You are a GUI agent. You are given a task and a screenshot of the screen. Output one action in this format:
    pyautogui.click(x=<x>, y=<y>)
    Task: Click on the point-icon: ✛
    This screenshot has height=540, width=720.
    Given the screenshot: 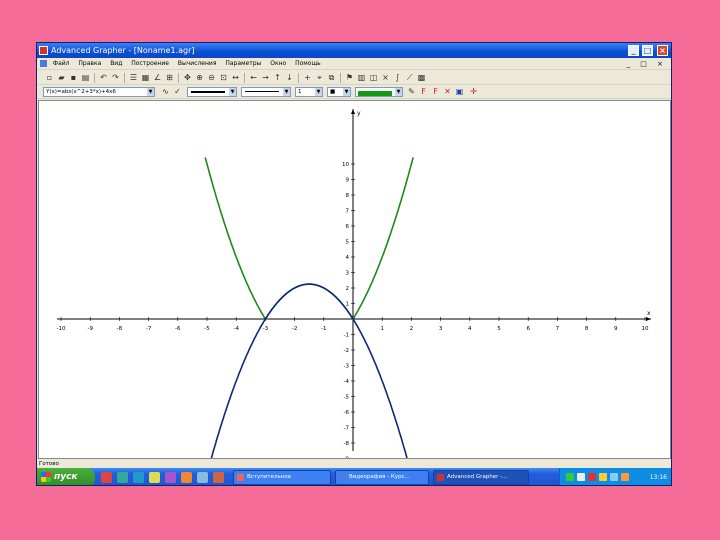 What is the action you would take?
    pyautogui.click(x=473, y=91)
    